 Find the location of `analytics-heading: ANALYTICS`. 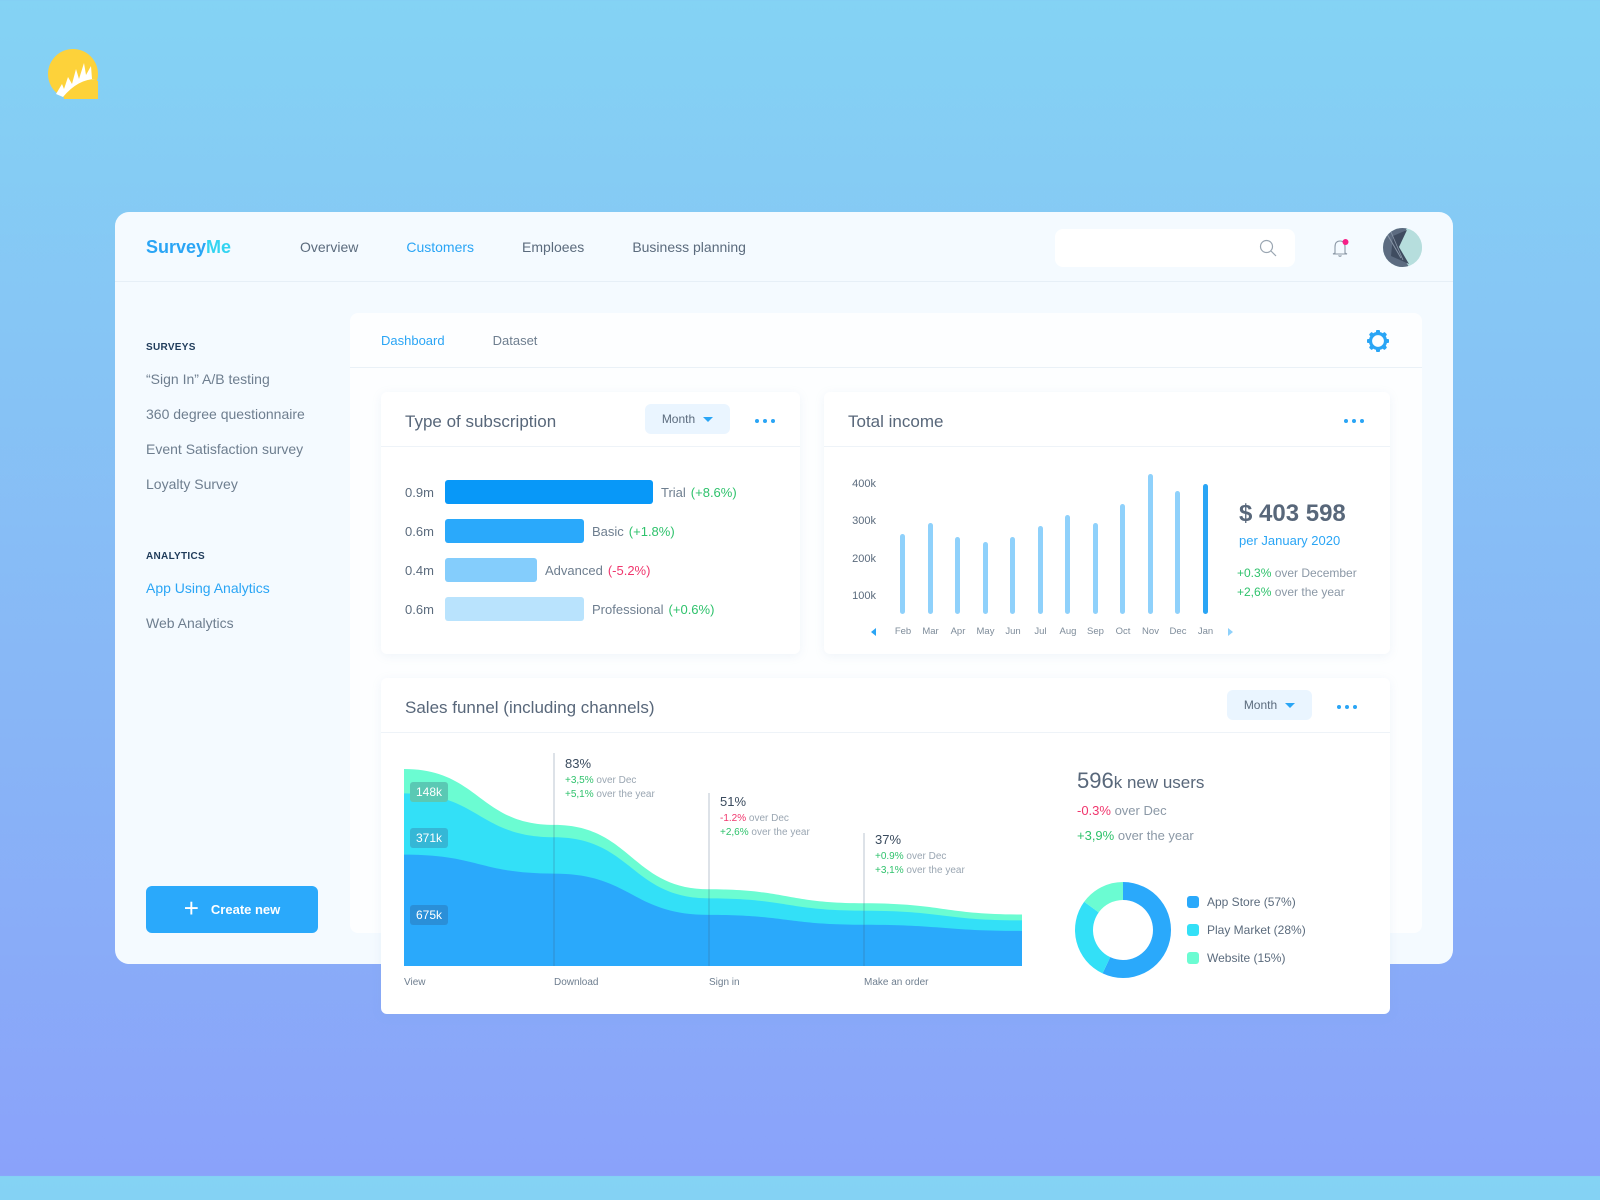

analytics-heading: ANALYTICS is located at coordinates (176, 556).